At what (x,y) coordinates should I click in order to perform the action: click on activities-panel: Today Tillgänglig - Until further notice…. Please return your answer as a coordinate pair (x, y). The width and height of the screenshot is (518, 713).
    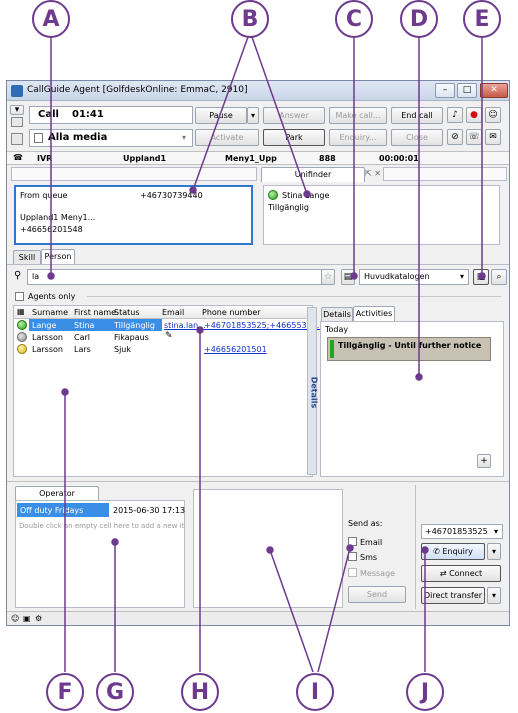
    Looking at the image, I should click on (412, 399).